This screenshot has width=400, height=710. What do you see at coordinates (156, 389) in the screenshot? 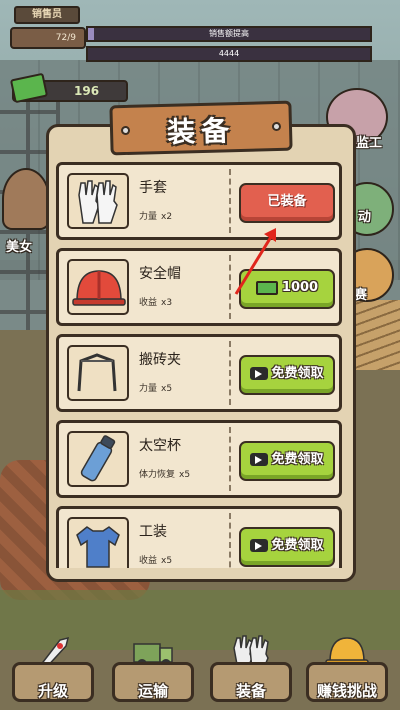
I see `item-stat: 力量 x5` at bounding box center [156, 389].